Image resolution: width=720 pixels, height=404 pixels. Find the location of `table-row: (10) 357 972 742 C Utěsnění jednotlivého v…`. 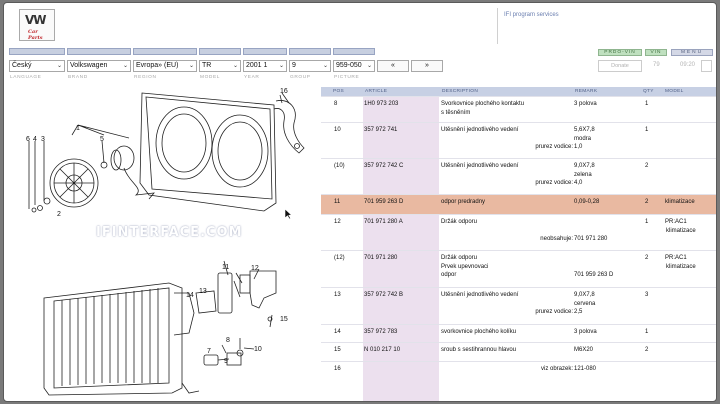

table-row: (10) 357 972 742 C Utěsnění jednotlivého v… is located at coordinates (518, 176).